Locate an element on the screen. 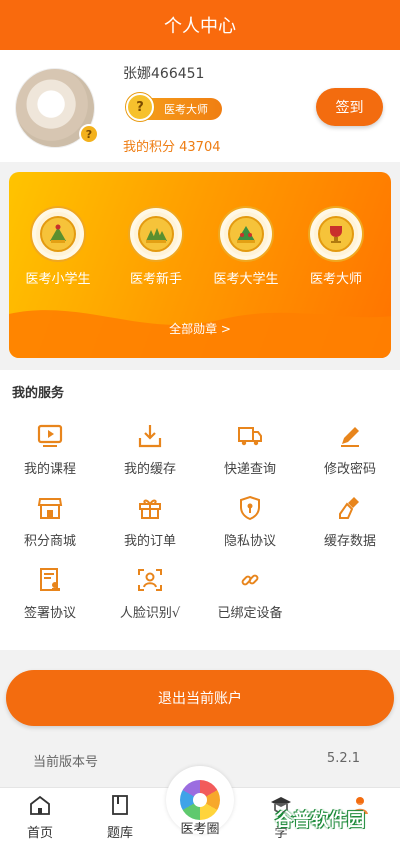 The image size is (400, 843). watermark: 谷普软件园 is located at coordinates (320, 820).